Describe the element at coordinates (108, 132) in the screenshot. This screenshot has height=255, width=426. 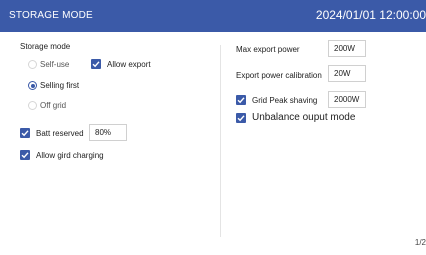
I see `batt-reserved-input: 80%` at that location.